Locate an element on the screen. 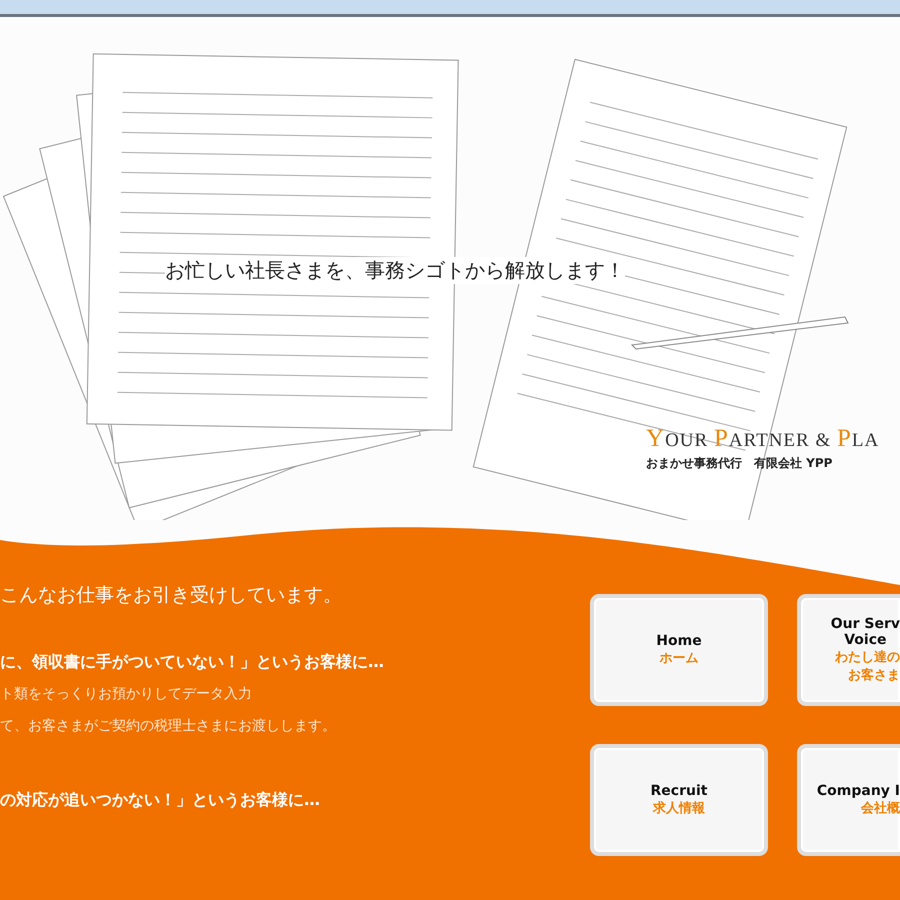  nav-card: Company I 会社概 is located at coordinates (848, 800).